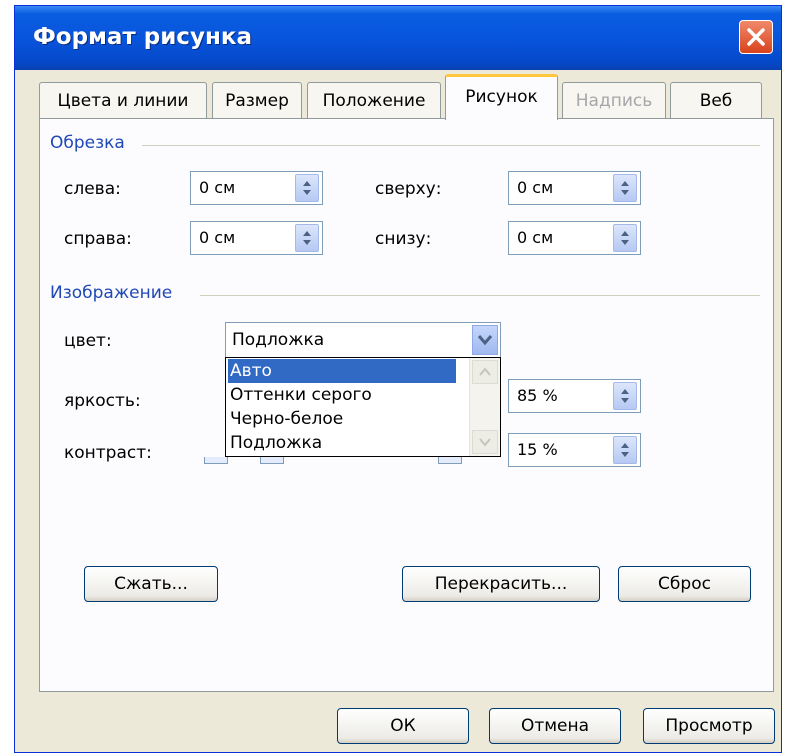  Describe the element at coordinates (342, 419) in the screenshot. I see `option-black-white: Черно-белое` at that location.